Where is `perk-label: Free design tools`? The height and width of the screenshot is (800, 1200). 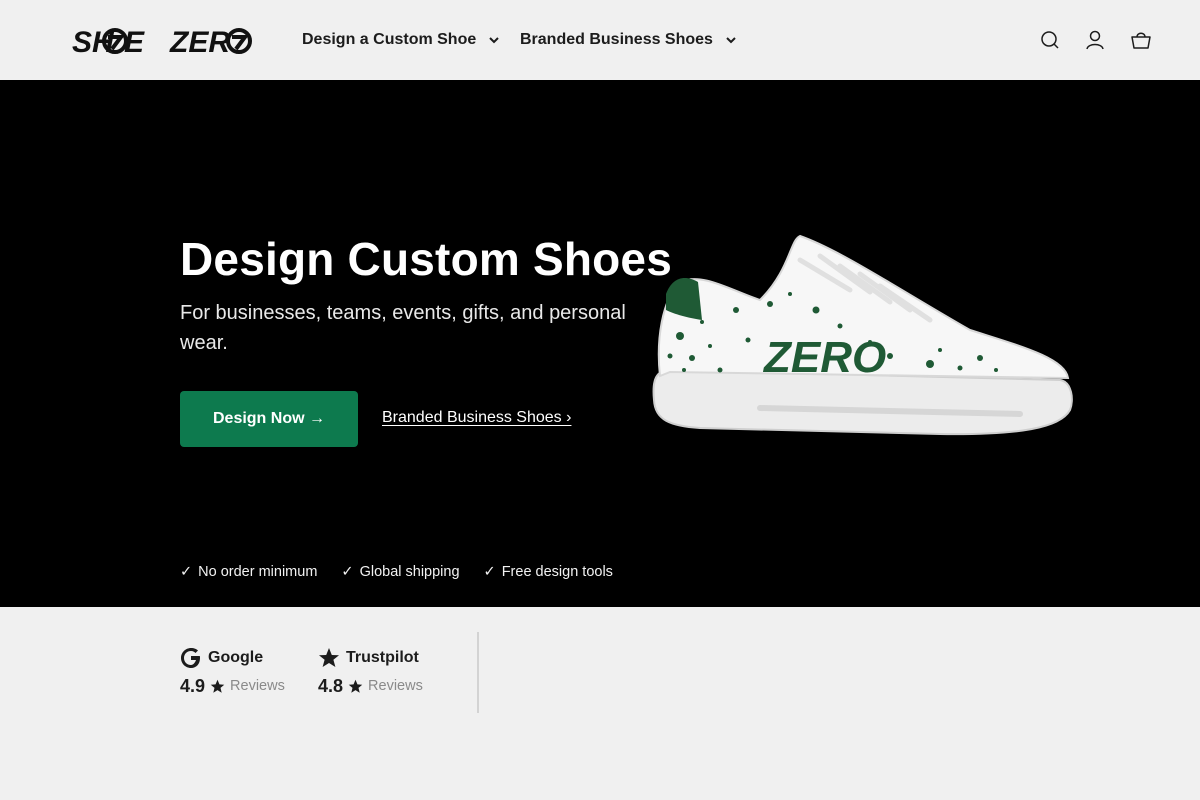 perk-label: Free design tools is located at coordinates (557, 572).